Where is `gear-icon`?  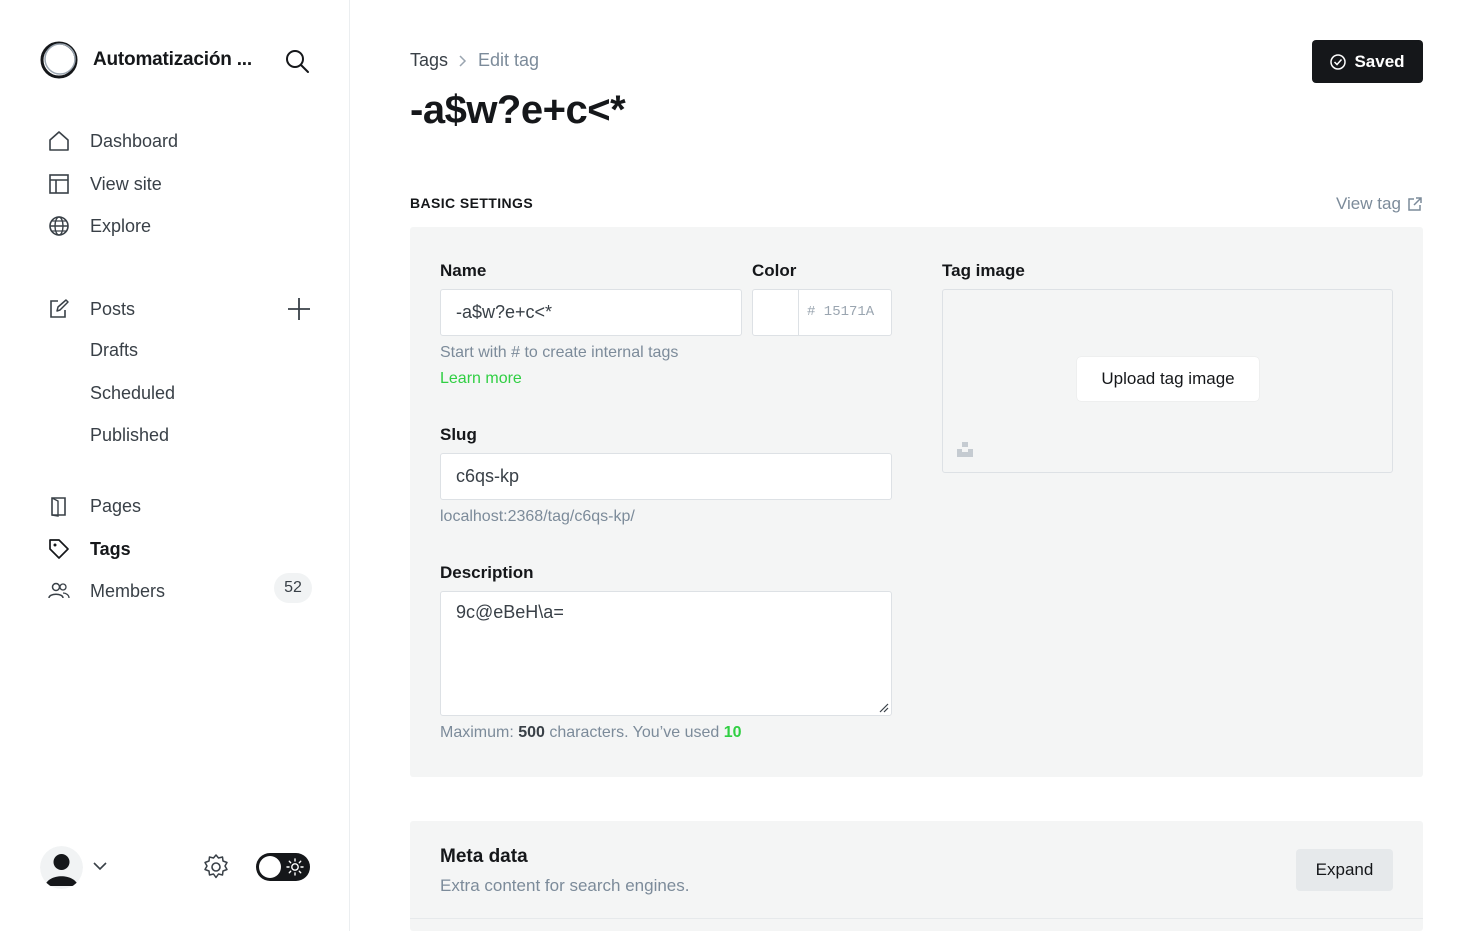
gear-icon is located at coordinates (216, 867).